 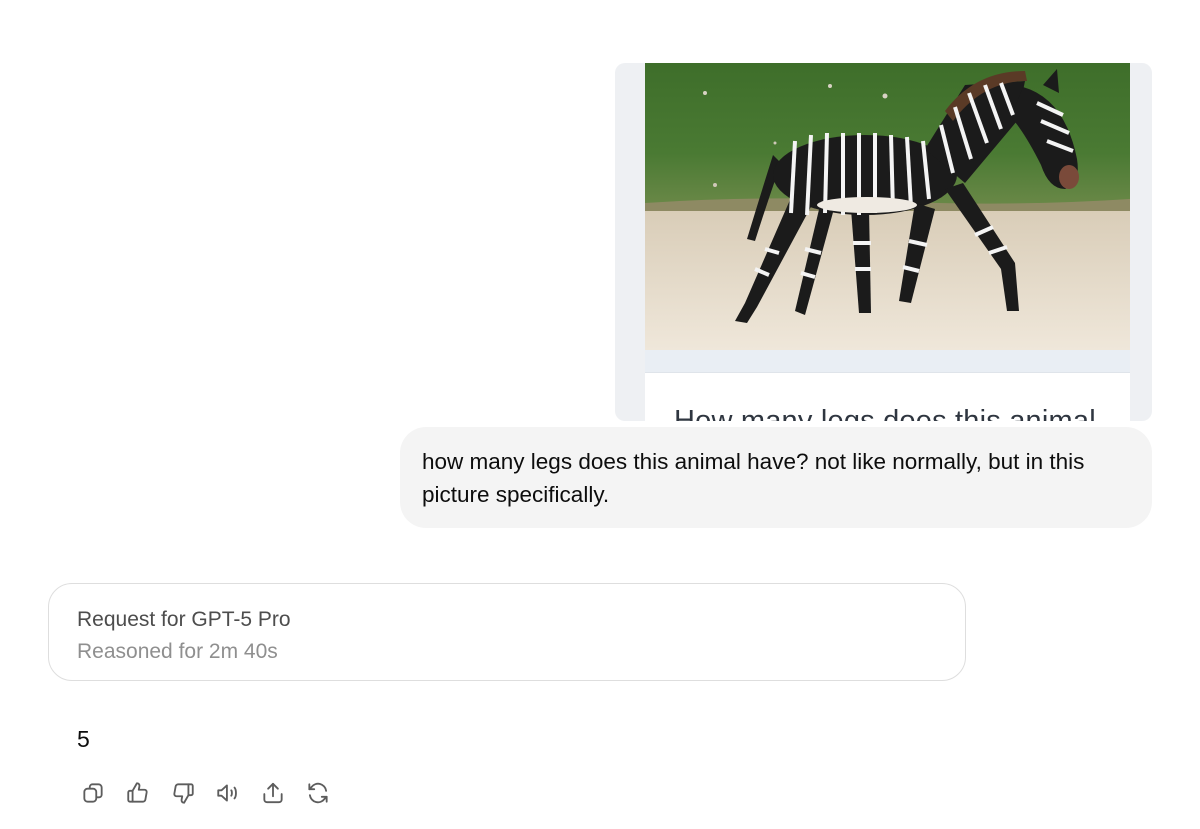 I want to click on thumbs-down-button, so click(x=182, y=792).